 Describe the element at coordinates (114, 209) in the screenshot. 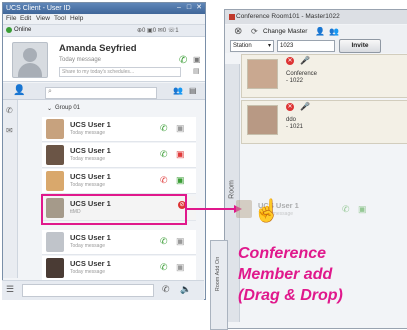

I see `drag-source-highlight` at that location.